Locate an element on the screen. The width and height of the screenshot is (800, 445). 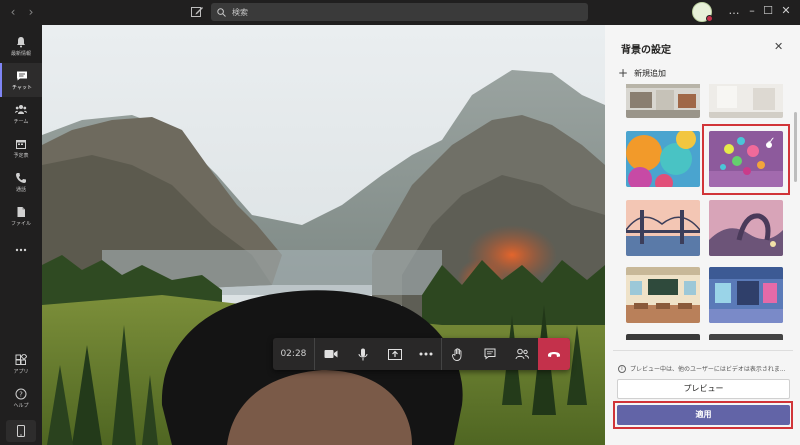
rail-item-activity: 最新情報 is located at coordinates (21, 46).